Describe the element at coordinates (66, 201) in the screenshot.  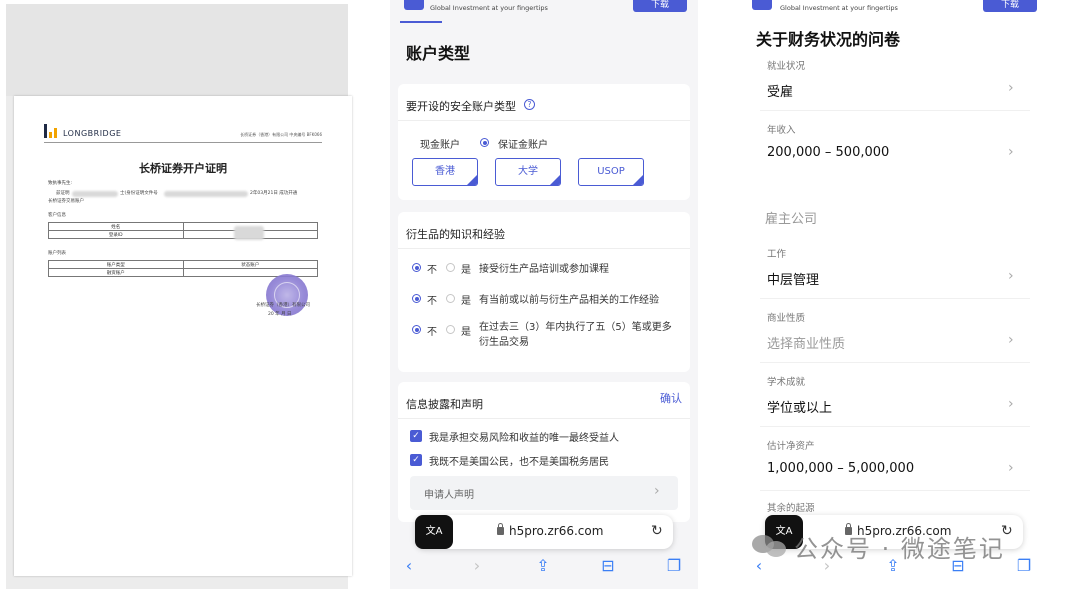
I see `body-line-2: 长桥证券交易账户` at that location.